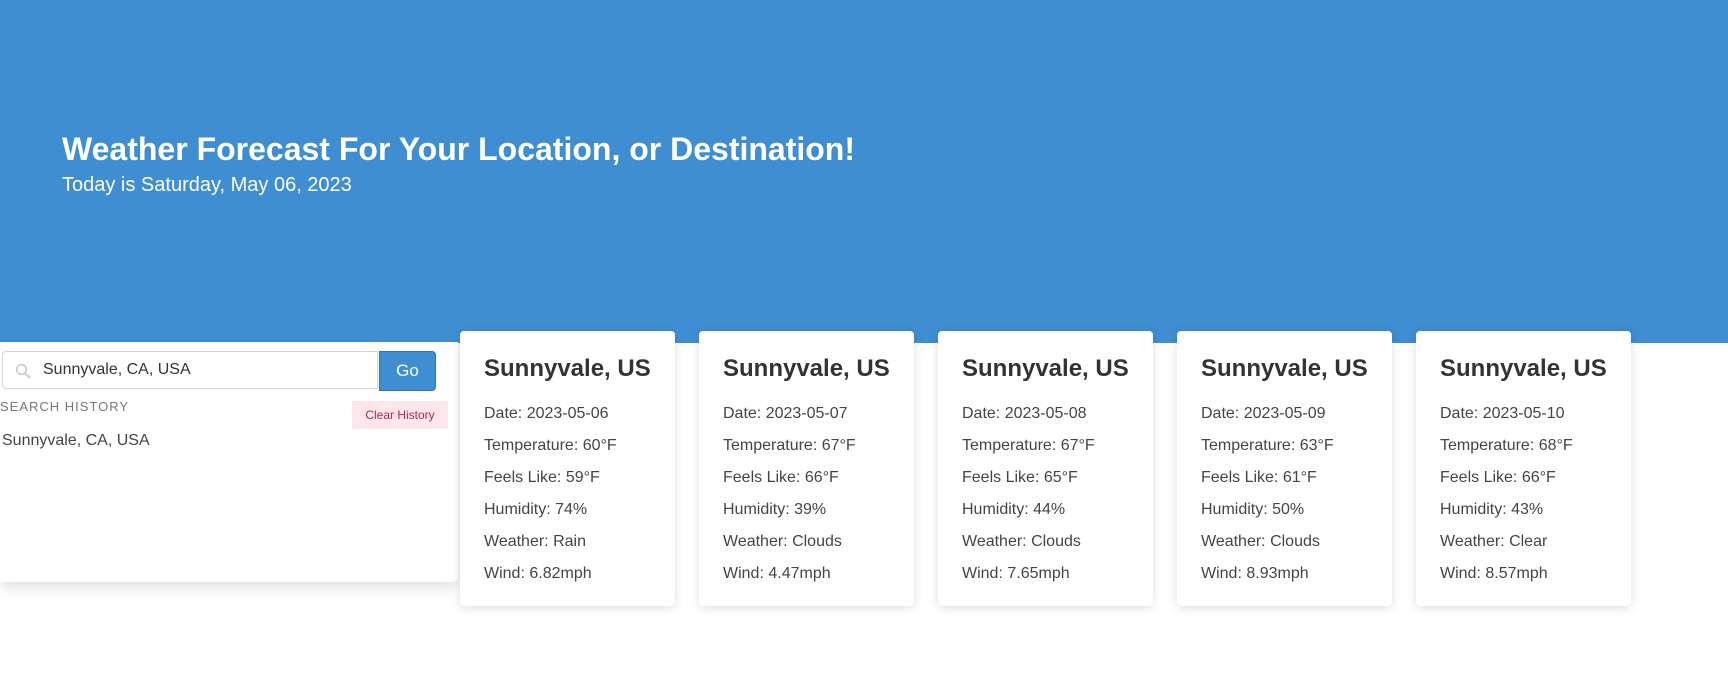 Image resolution: width=1728 pixels, height=684 pixels. I want to click on forecast-weather: Weather: Clear, so click(1494, 541).